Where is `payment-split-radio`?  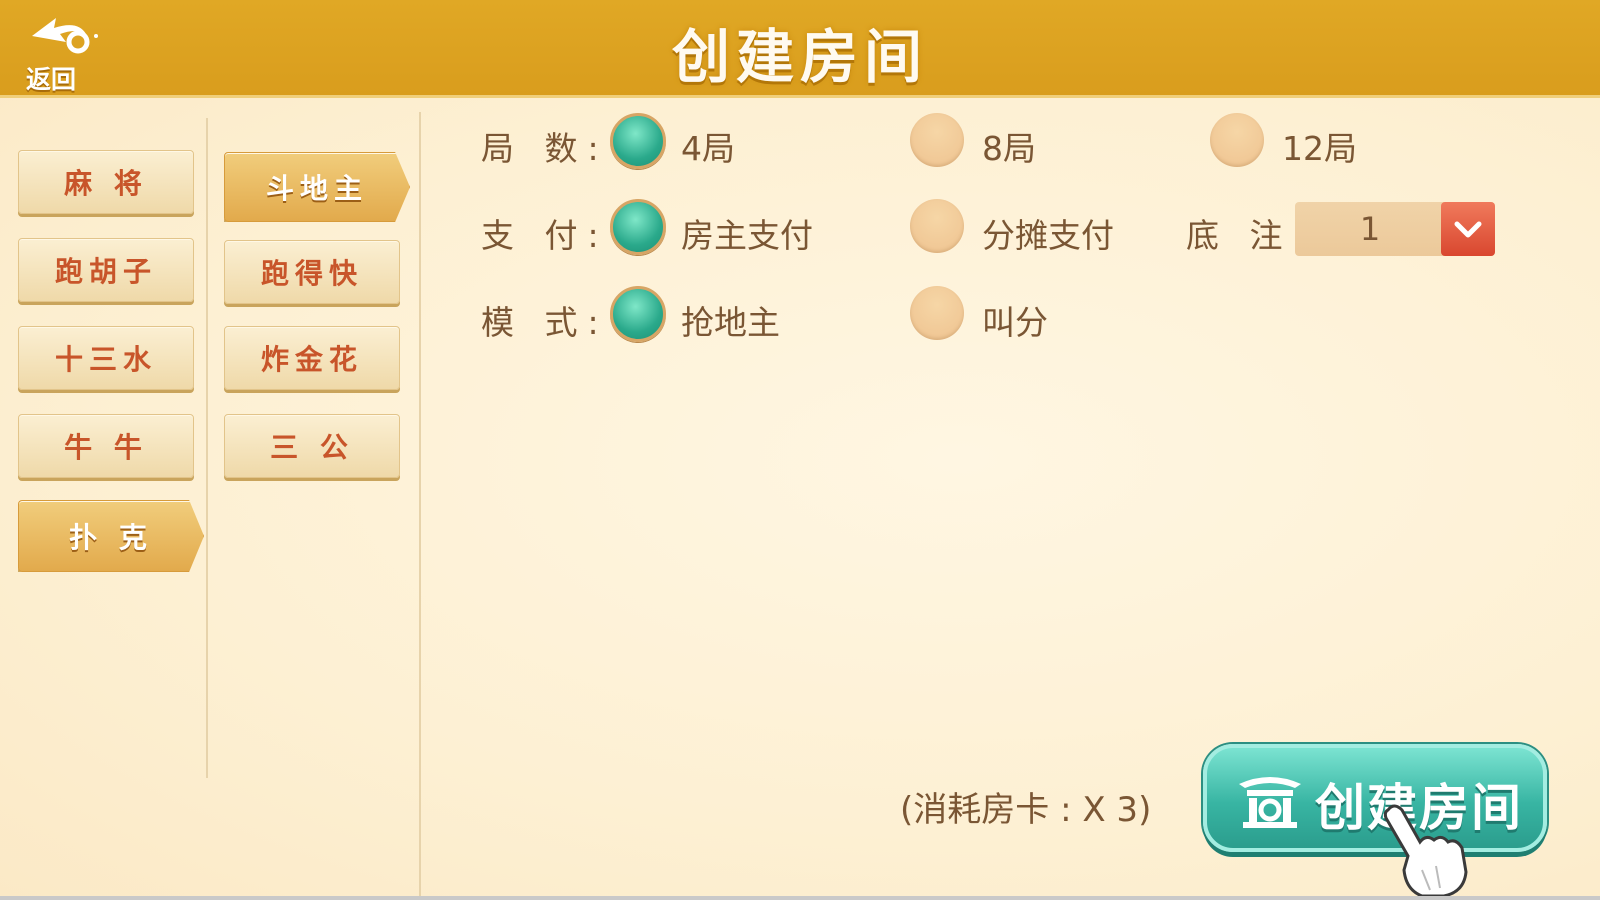 payment-split-radio is located at coordinates (937, 226).